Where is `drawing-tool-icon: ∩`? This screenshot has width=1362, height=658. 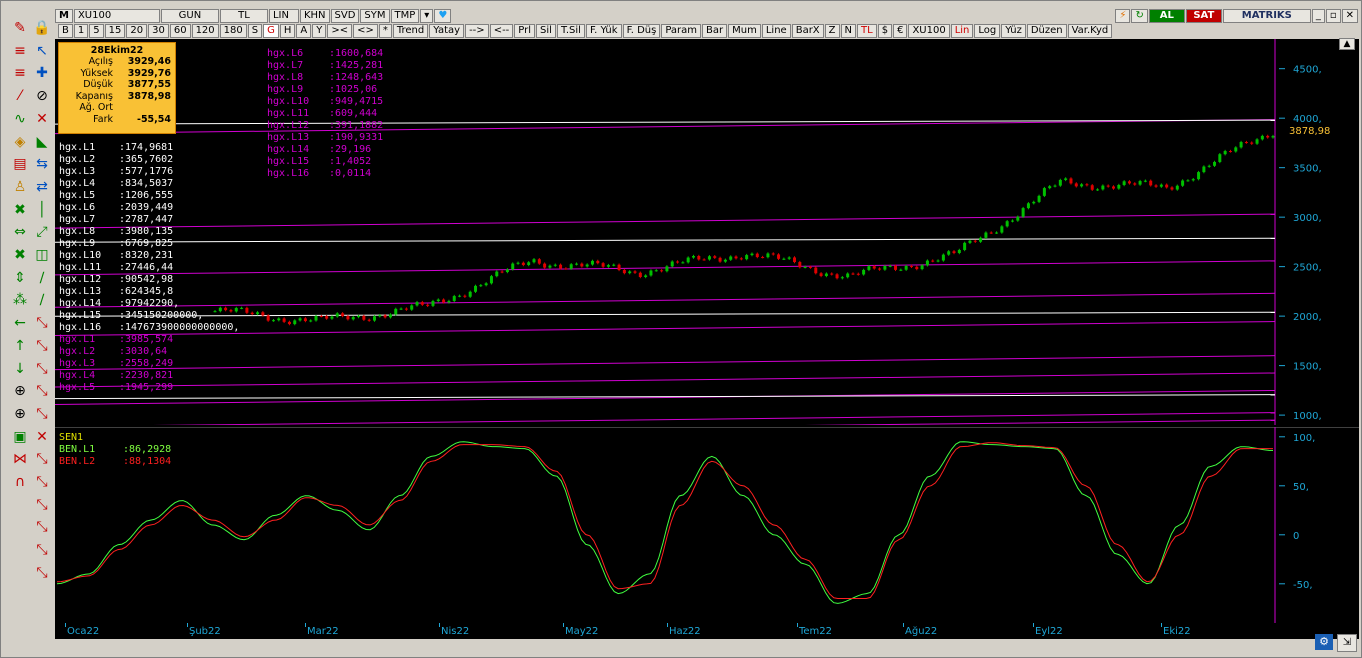 drawing-tool-icon: ∩ is located at coordinates (20, 482).